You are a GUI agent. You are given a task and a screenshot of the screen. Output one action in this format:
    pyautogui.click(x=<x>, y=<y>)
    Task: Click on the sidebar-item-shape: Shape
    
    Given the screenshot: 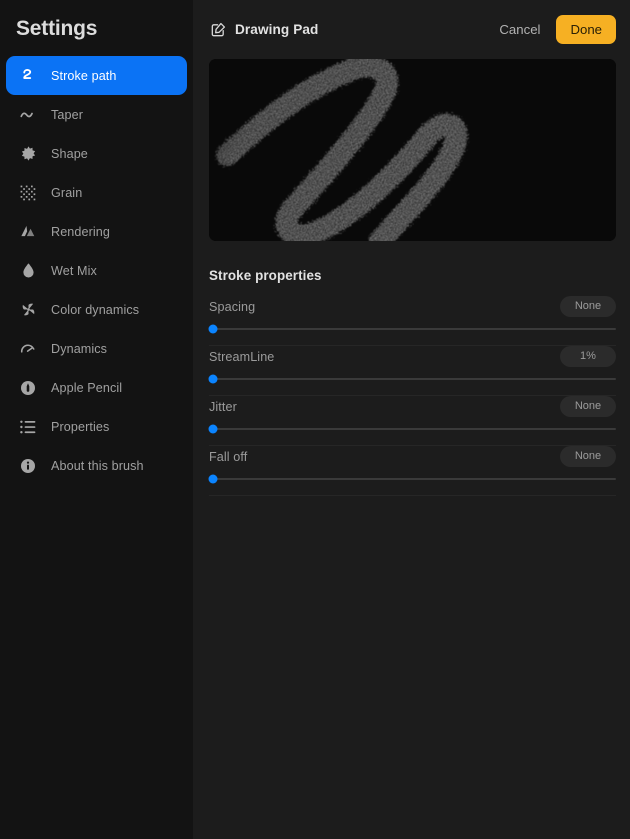 What is the action you would take?
    pyautogui.click(x=96, y=153)
    